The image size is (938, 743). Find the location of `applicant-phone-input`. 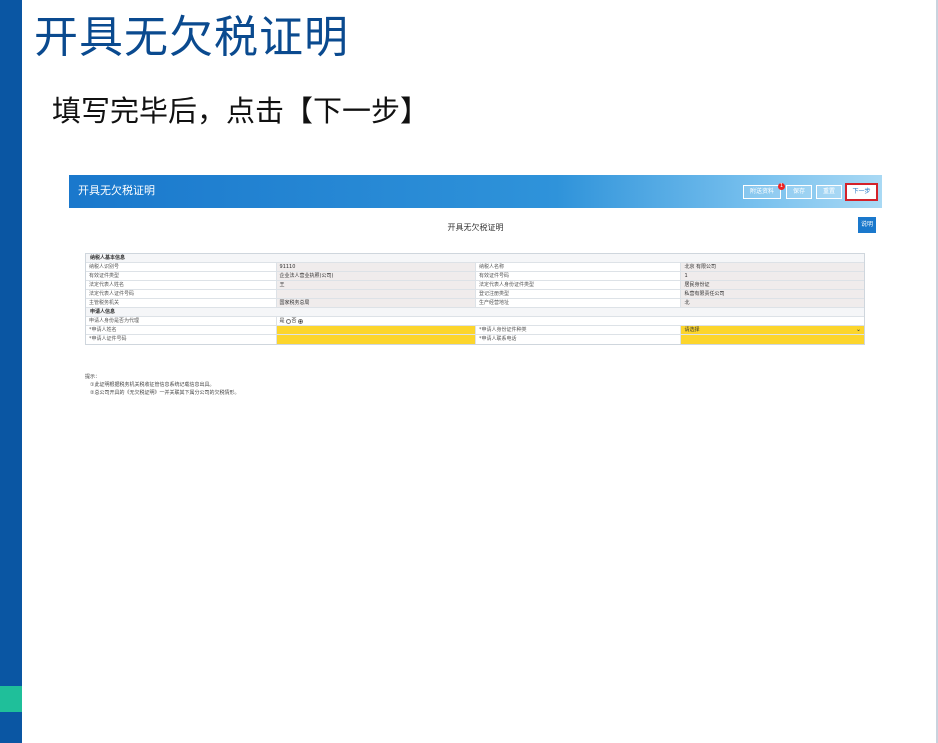

applicant-phone-input is located at coordinates (772, 339).